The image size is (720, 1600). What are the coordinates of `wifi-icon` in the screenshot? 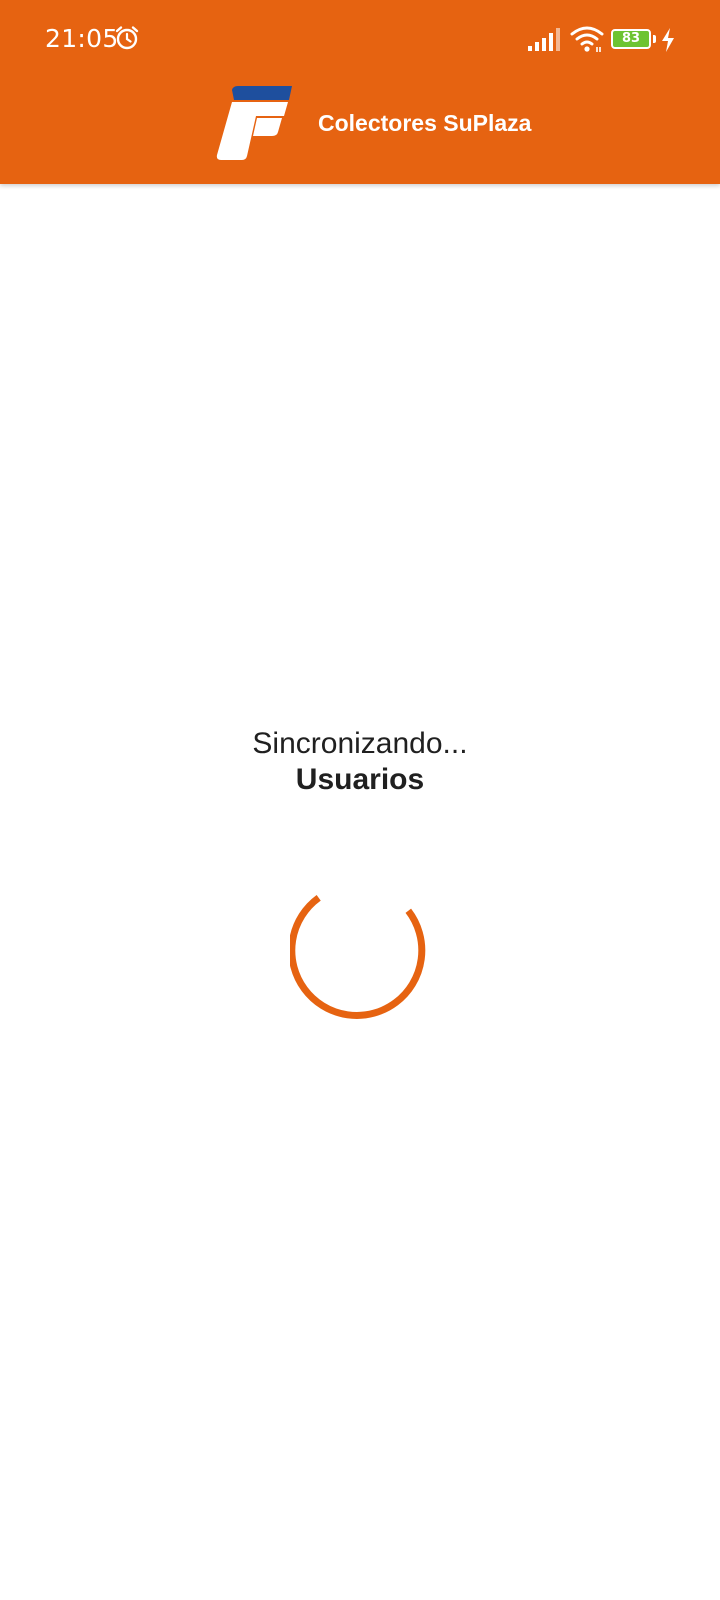 It's located at (587, 39).